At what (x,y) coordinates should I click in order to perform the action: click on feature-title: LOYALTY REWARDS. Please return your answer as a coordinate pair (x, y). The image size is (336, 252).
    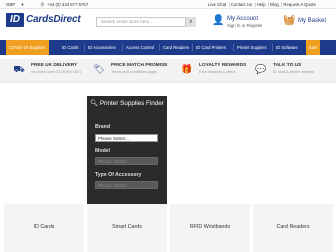
    Looking at the image, I should click on (223, 65).